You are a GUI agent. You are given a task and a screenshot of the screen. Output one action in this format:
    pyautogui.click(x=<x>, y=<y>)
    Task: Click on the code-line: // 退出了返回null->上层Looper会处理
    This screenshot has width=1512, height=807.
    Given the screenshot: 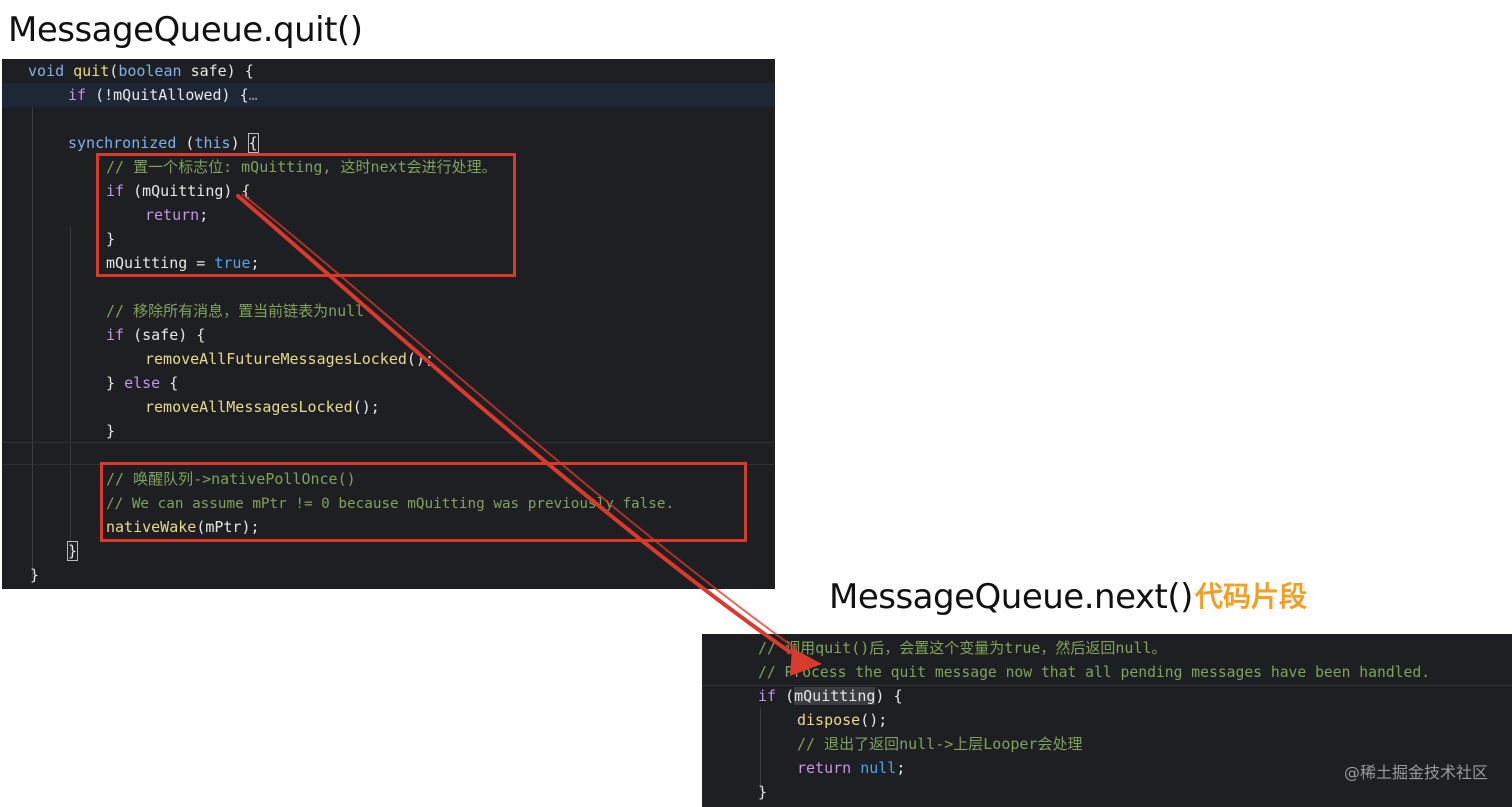 What is the action you would take?
    pyautogui.click(x=940, y=744)
    